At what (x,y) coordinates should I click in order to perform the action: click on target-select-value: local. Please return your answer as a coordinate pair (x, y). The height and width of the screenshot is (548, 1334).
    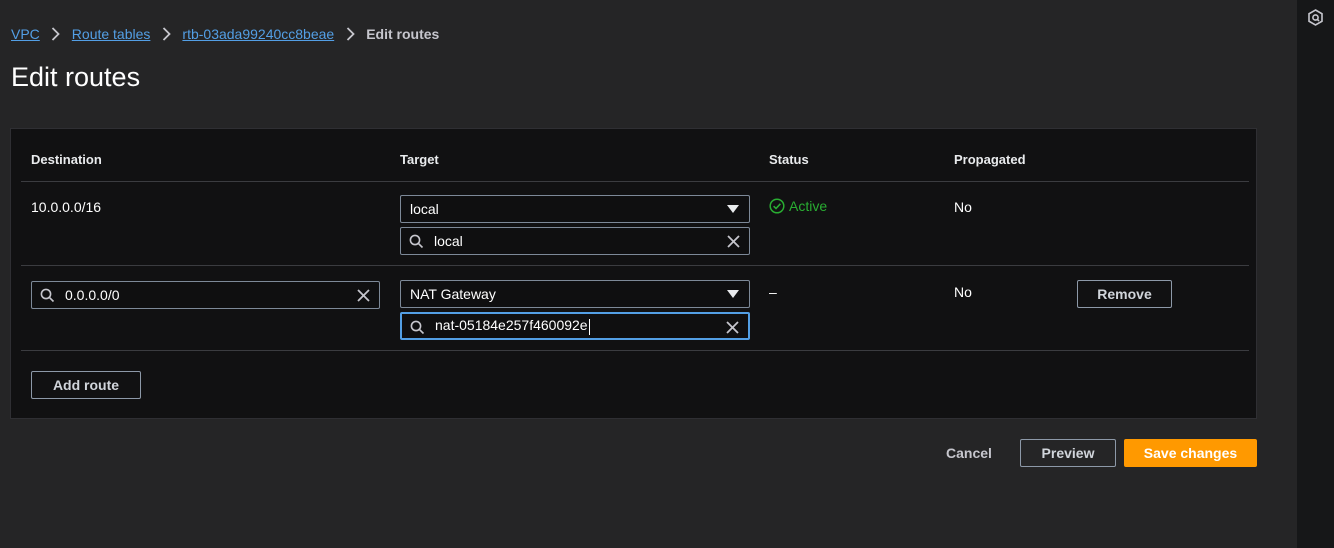
    Looking at the image, I should click on (424, 209).